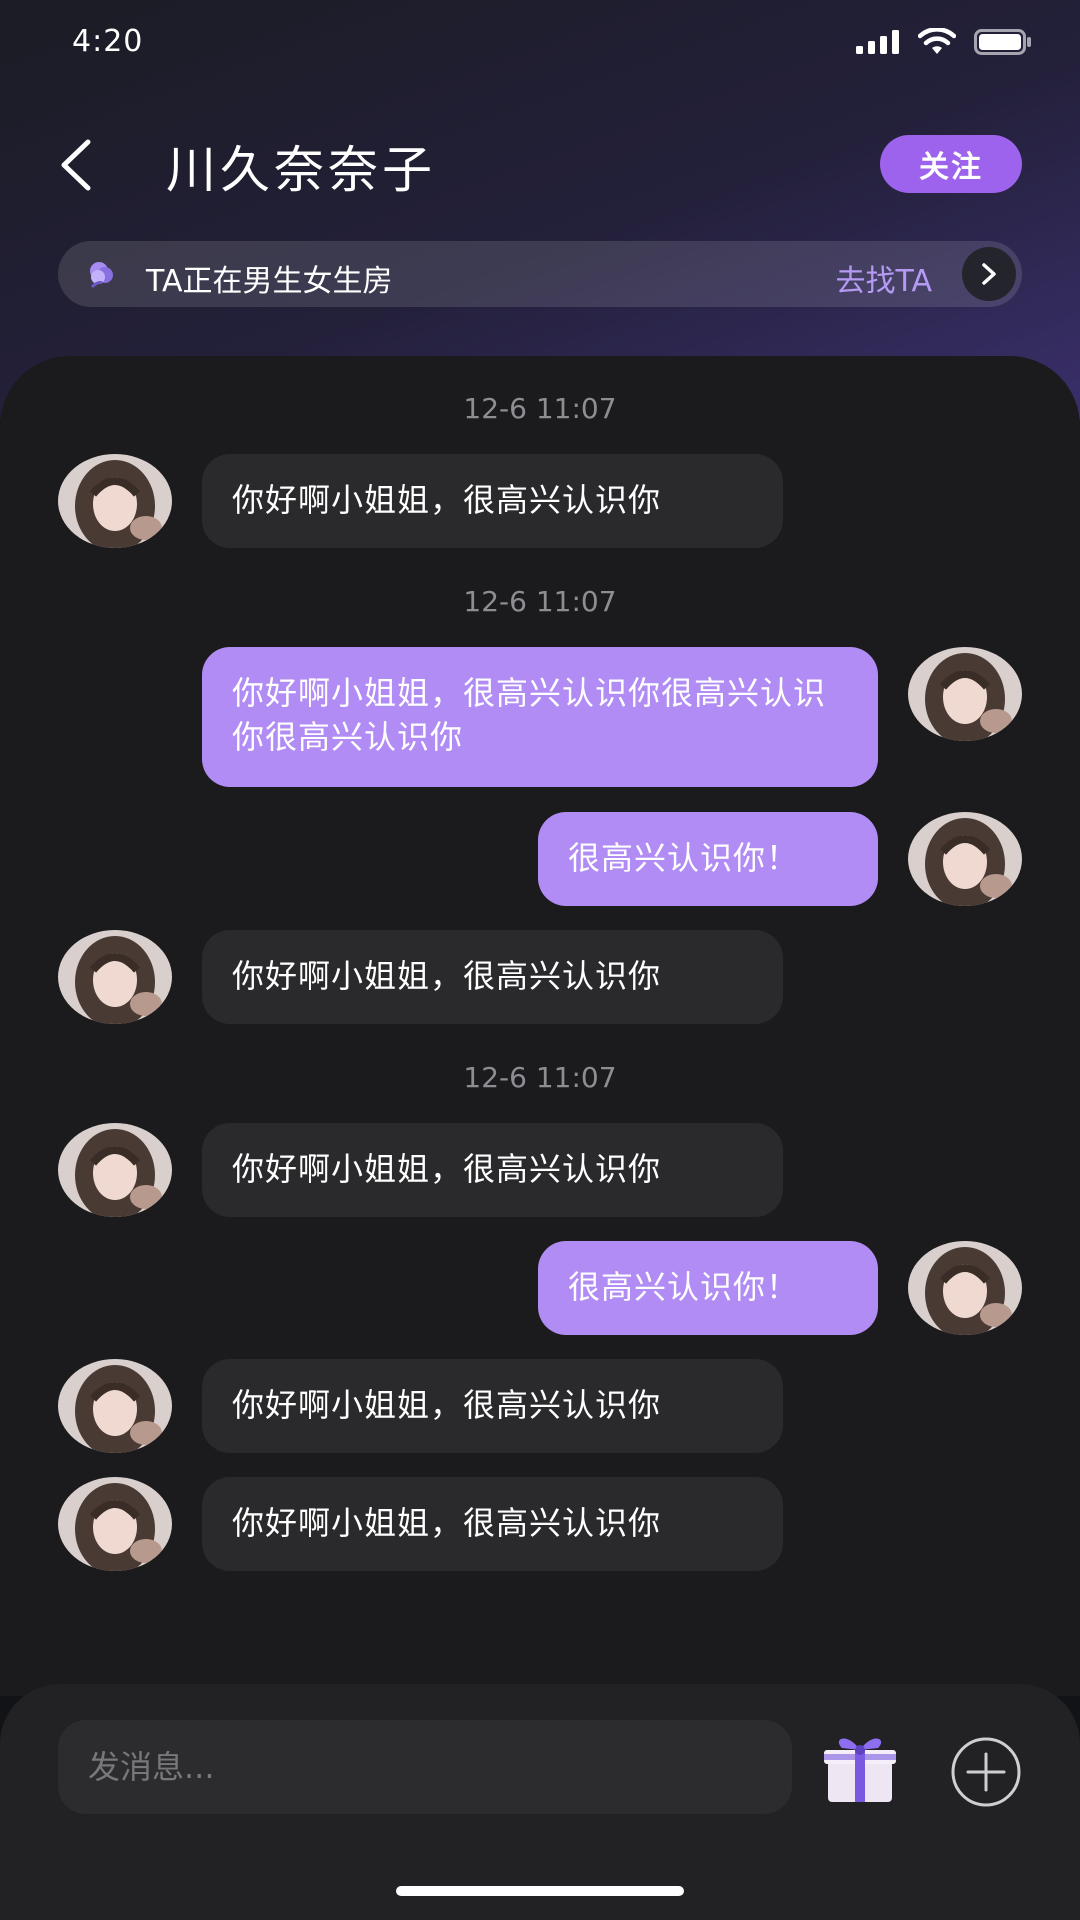  Describe the element at coordinates (986, 1772) in the screenshot. I see `plus-circle-icon` at that location.